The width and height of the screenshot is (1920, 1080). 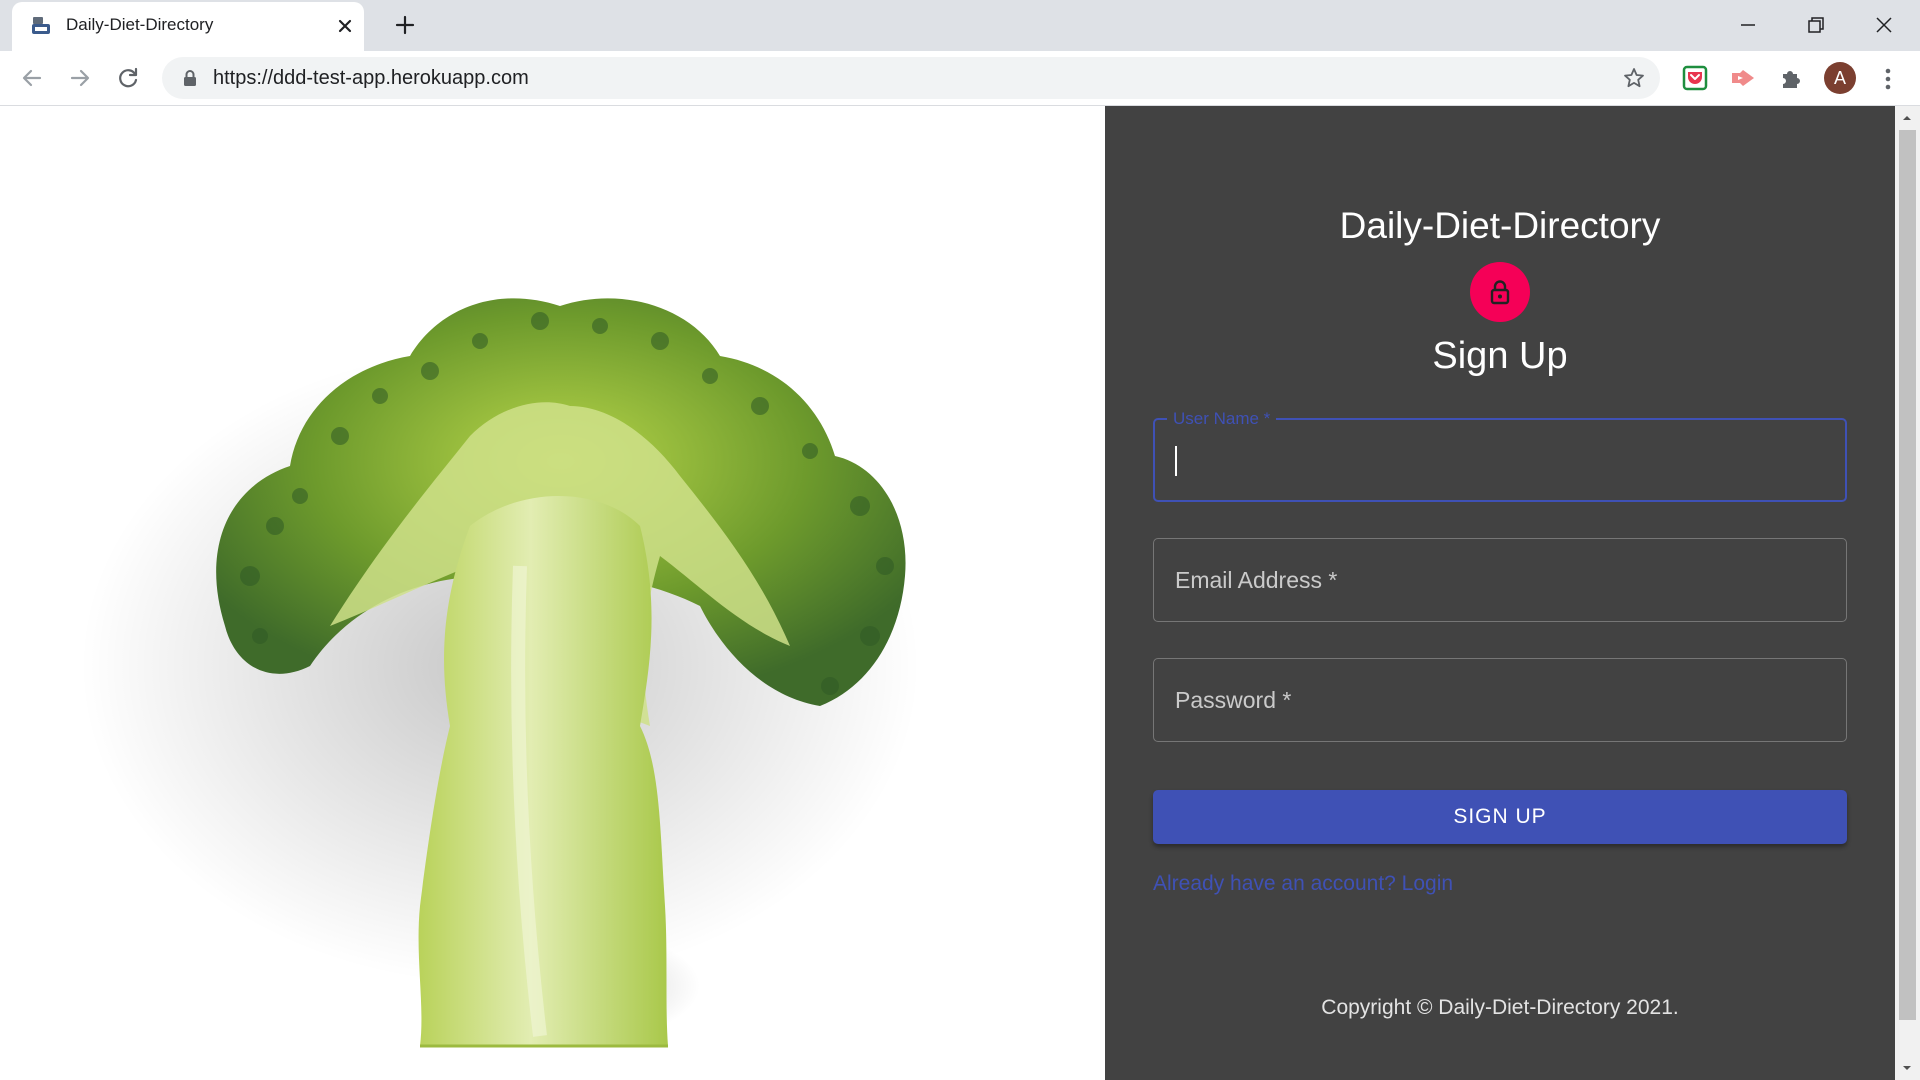 I want to click on minimize-icon, so click(x=1748, y=25).